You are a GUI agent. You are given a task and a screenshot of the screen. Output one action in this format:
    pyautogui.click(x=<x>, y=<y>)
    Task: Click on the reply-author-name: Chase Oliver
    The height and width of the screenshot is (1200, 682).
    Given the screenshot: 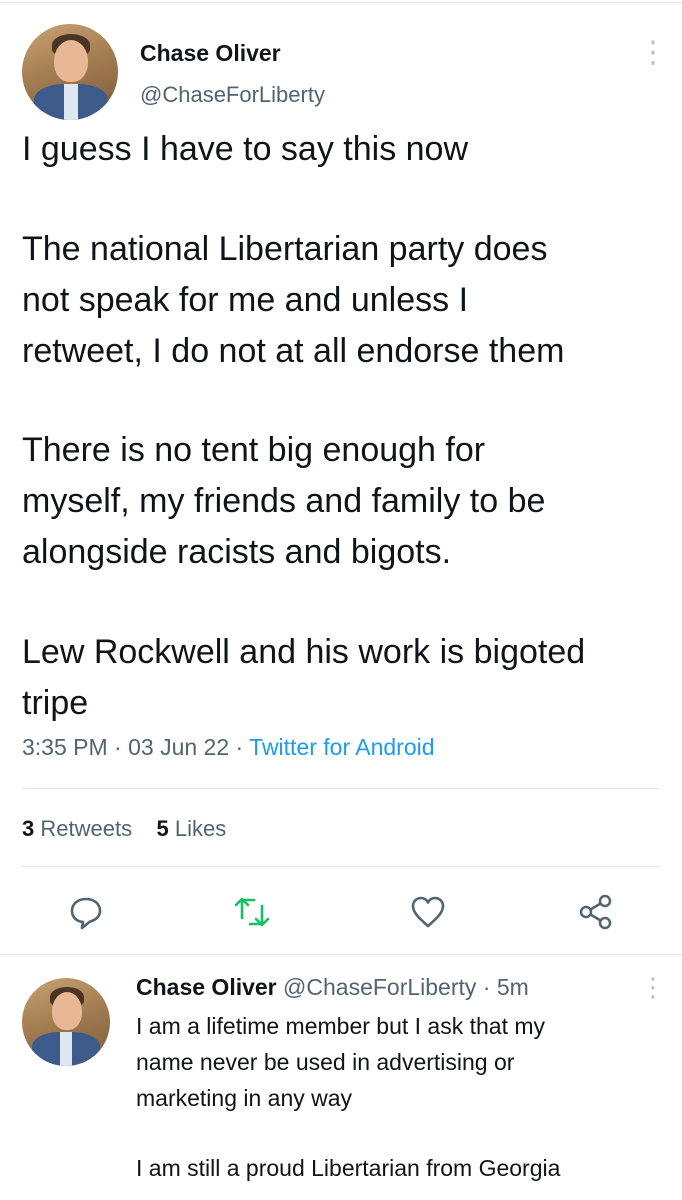 What is the action you would take?
    pyautogui.click(x=206, y=987)
    